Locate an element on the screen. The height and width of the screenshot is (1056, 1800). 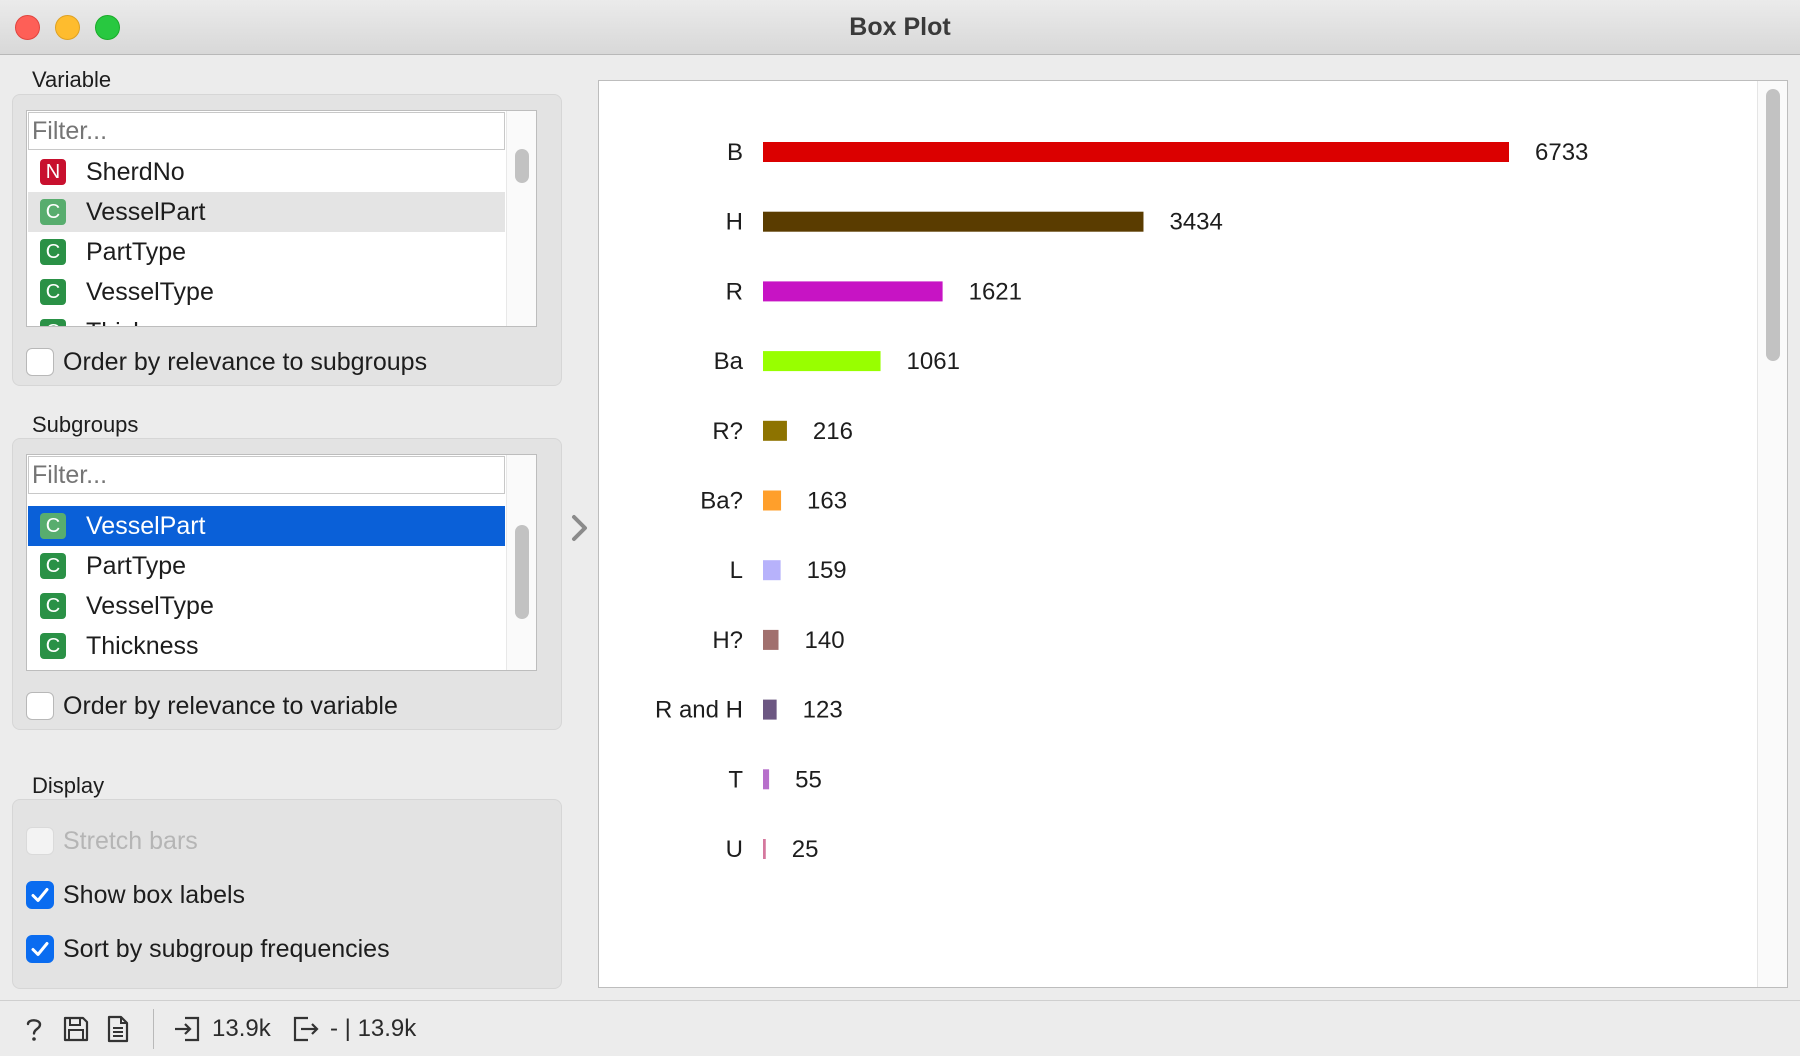
category-label: U is located at coordinates (734, 849).